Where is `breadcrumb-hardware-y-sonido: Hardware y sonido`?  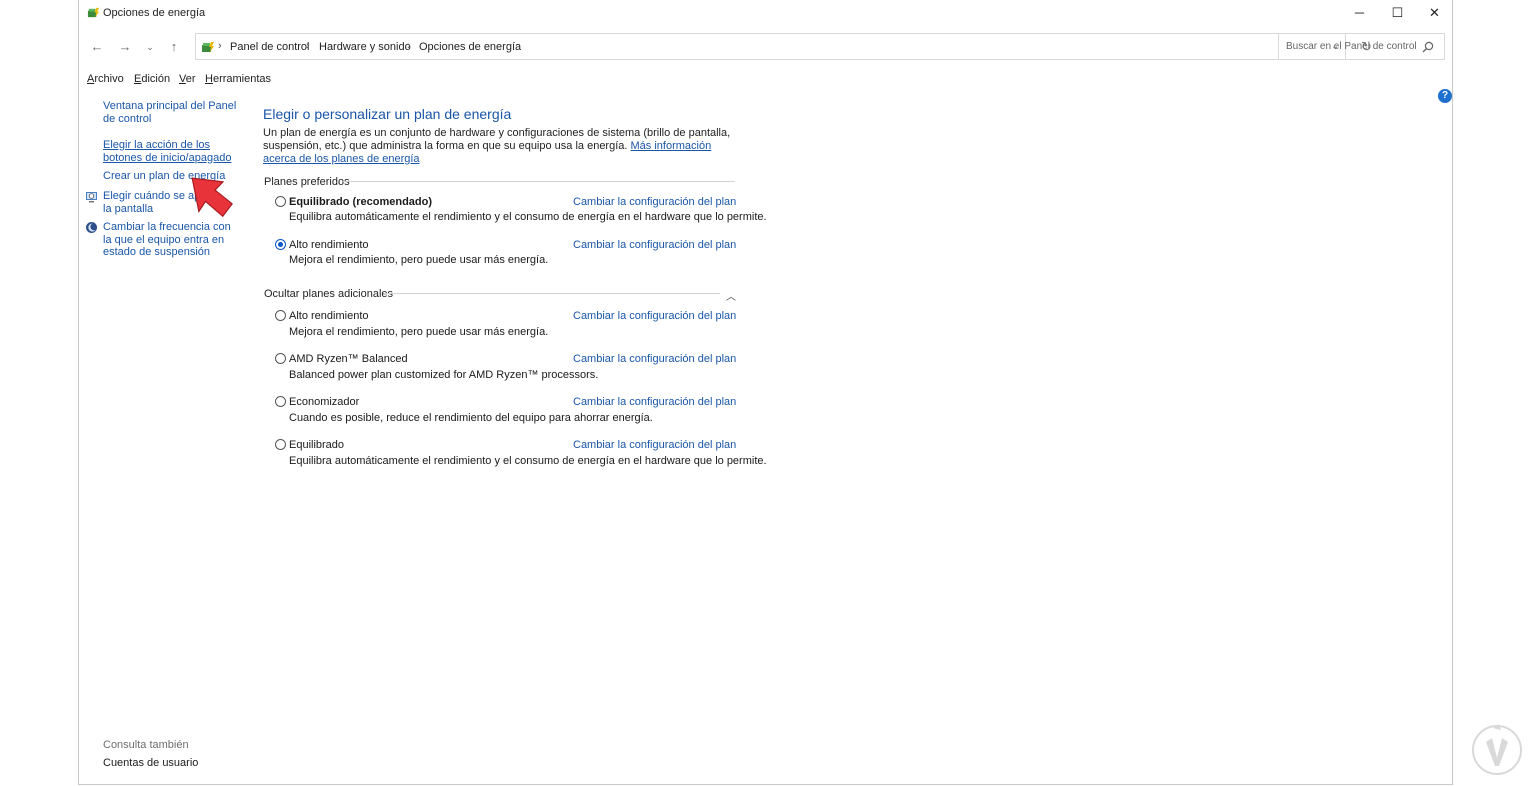
breadcrumb-hardware-y-sonido: Hardware y sonido is located at coordinates (365, 47).